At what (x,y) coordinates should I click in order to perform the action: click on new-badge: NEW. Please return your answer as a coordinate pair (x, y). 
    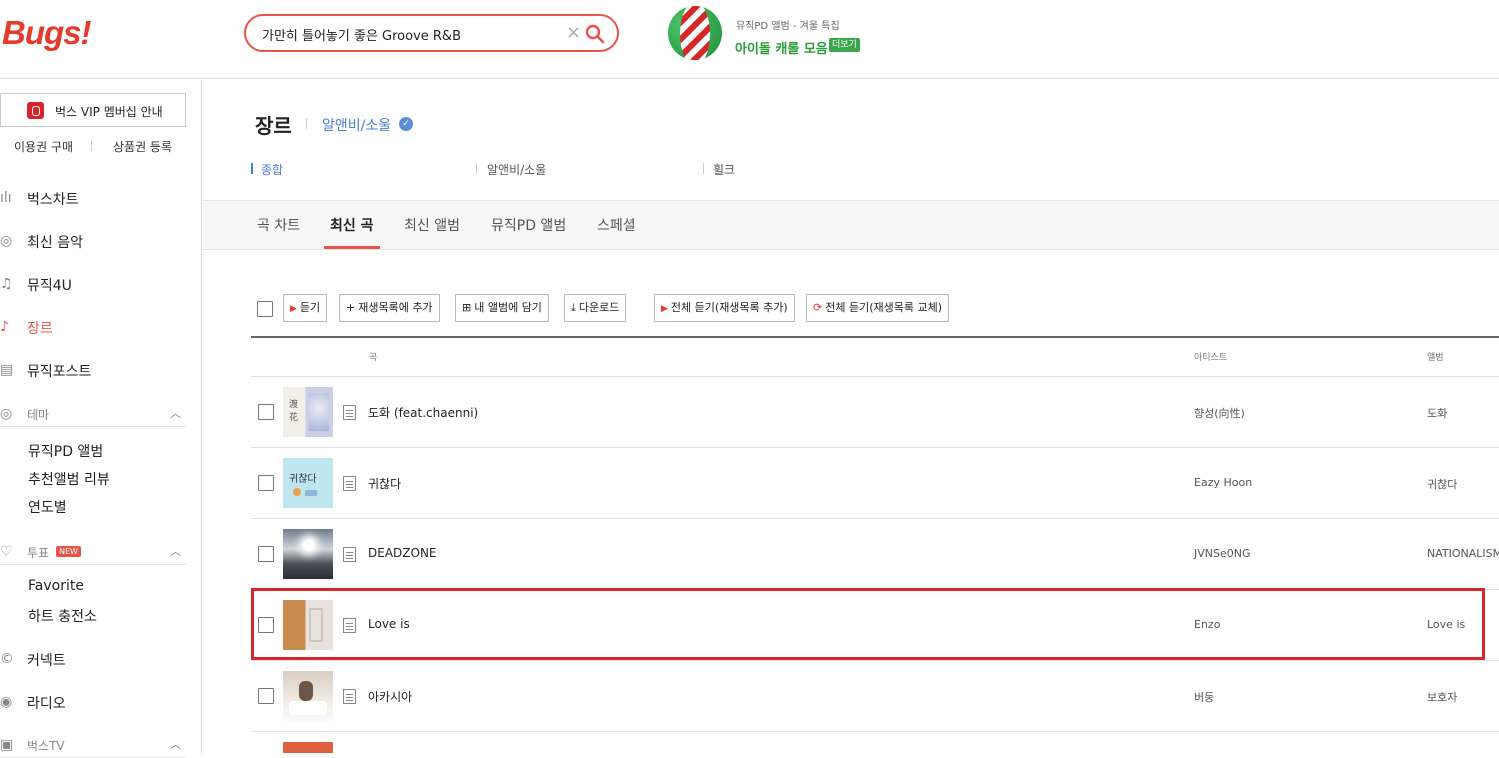
    Looking at the image, I should click on (68, 551).